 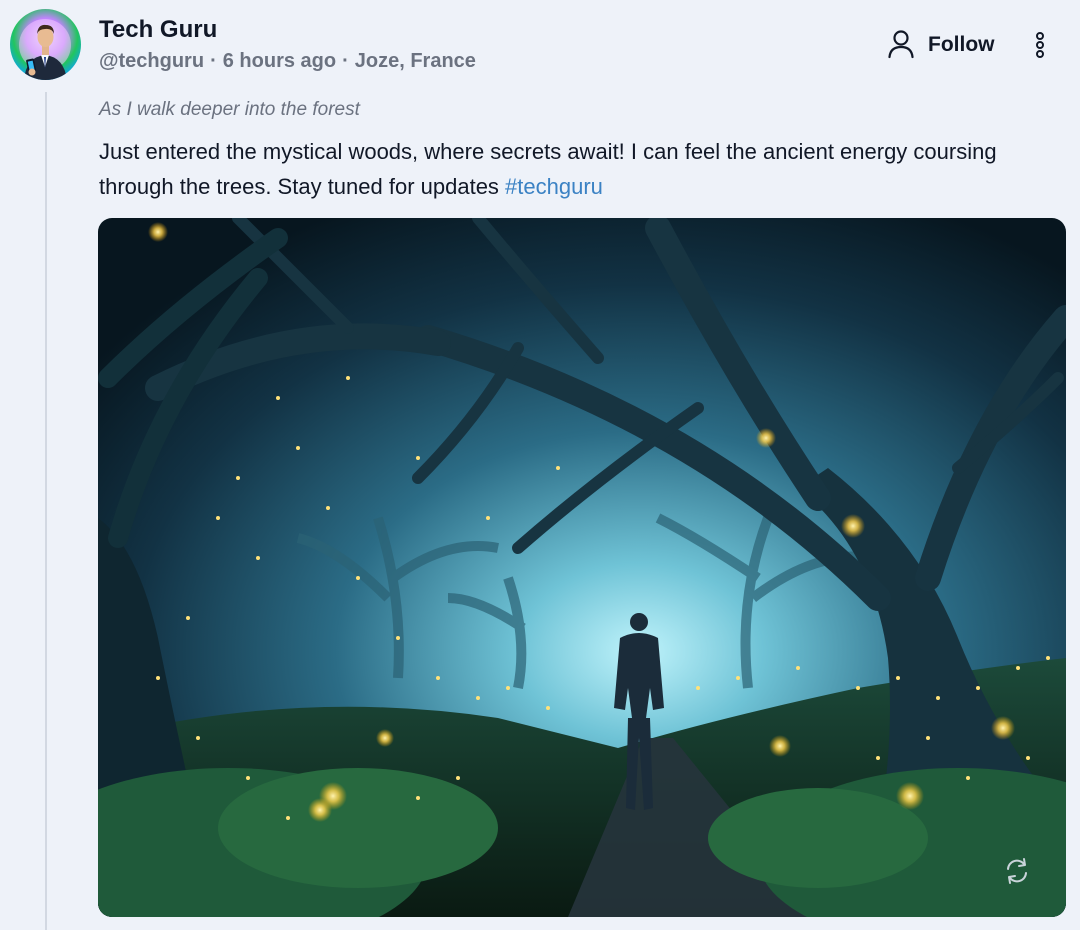 I want to click on user-icon, so click(x=901, y=45).